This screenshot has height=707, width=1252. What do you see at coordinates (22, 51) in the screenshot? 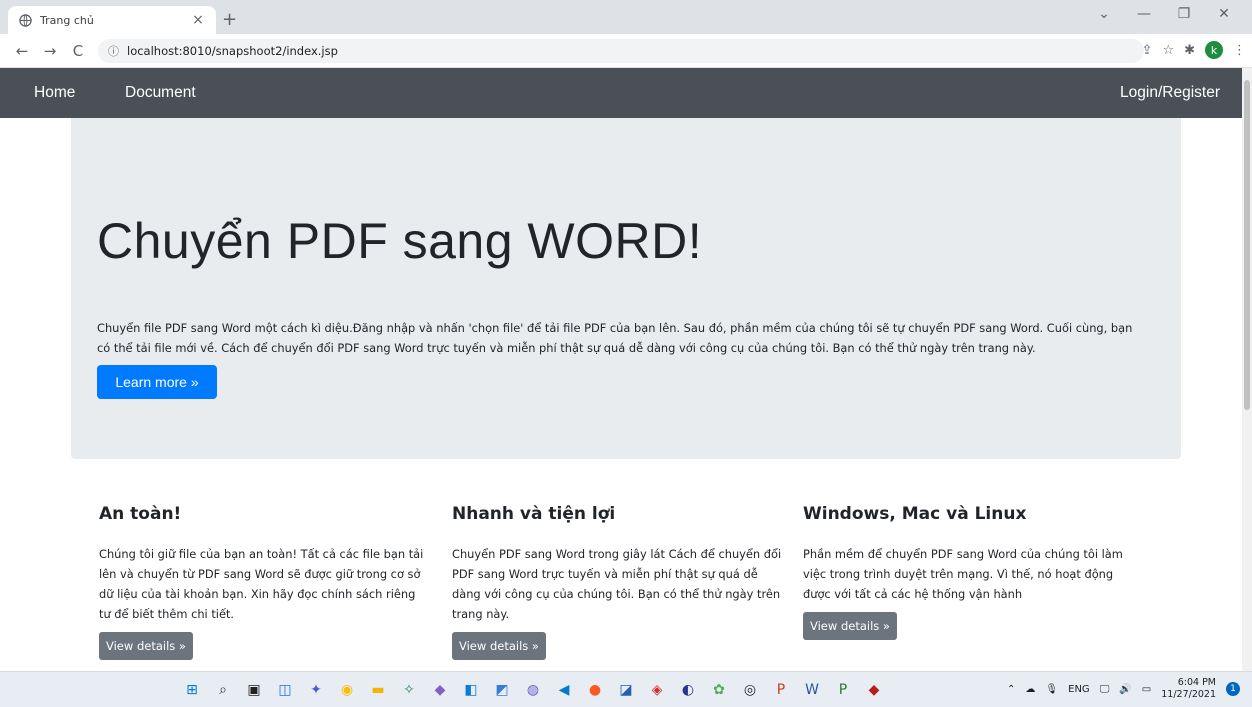
I see `back-button: ←` at bounding box center [22, 51].